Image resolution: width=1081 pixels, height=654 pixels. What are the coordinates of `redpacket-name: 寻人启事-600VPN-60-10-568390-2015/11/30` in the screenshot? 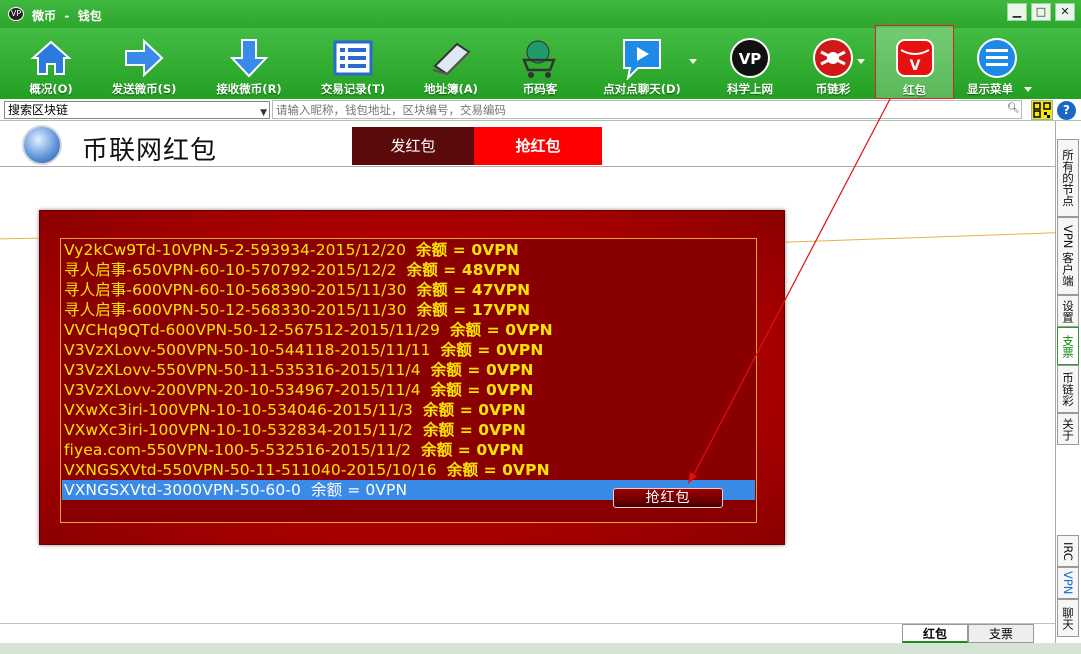 It's located at (235, 290).